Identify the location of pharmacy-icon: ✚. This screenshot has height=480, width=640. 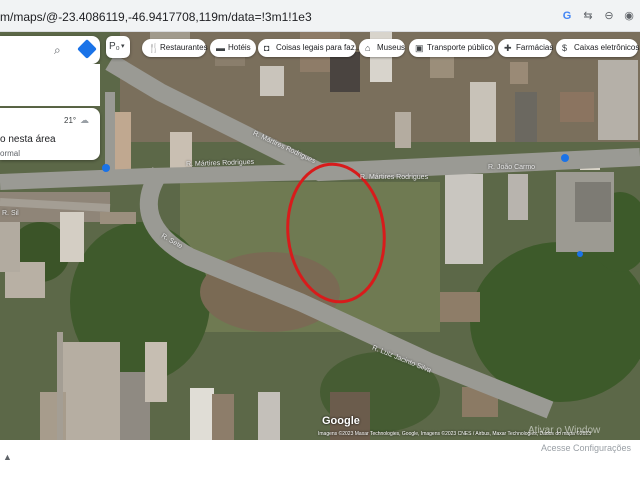
(508, 48).